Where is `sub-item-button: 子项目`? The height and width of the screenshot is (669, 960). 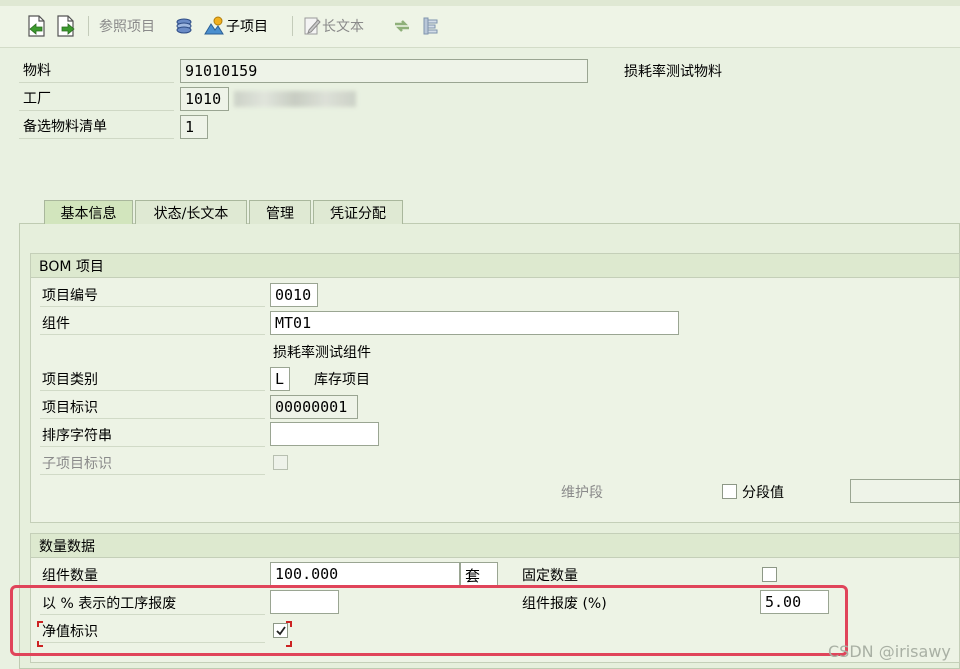
sub-item-button: 子项目 is located at coordinates (235, 26).